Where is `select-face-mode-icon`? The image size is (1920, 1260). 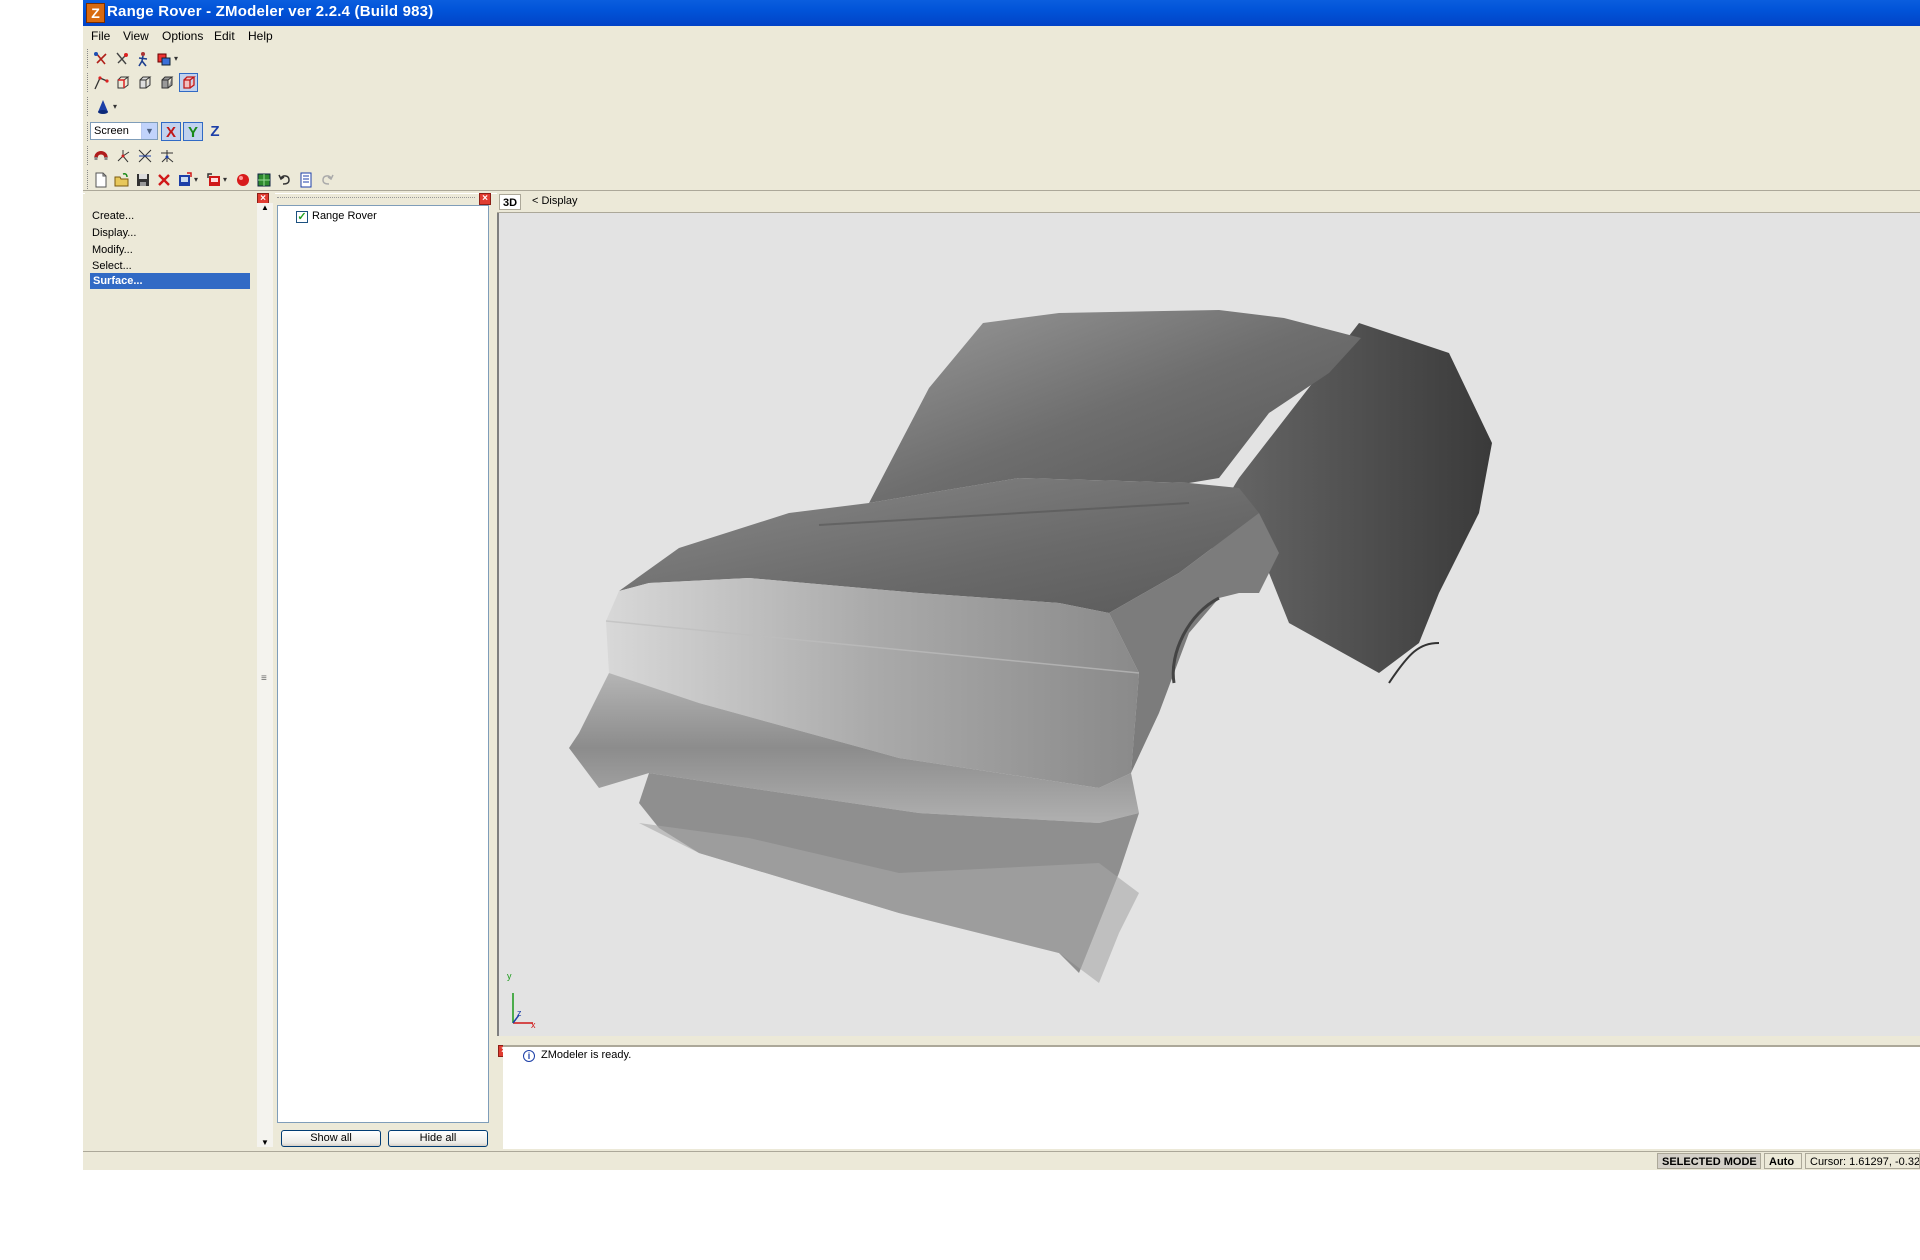 select-face-mode-icon is located at coordinates (122, 82).